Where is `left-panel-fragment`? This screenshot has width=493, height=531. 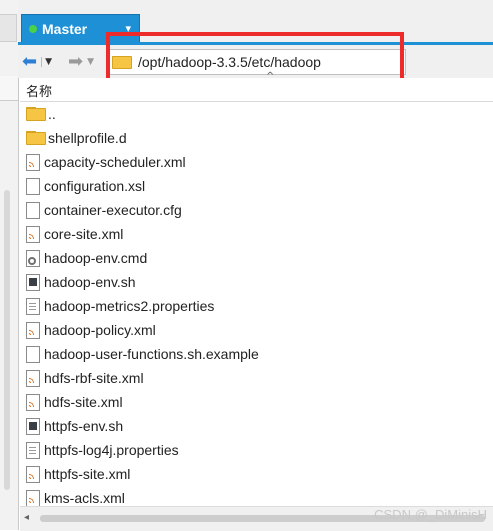
left-panel-fragment is located at coordinates (9, 265).